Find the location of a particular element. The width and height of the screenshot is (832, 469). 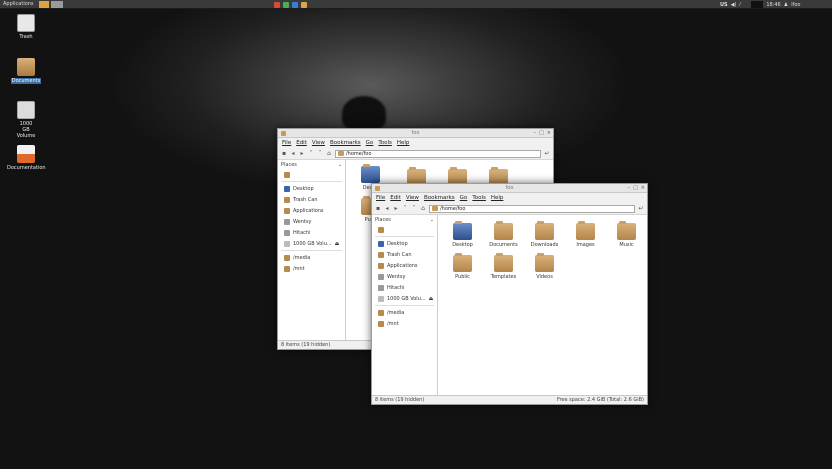

network-icon: ⁄ is located at coordinates (739, 5).